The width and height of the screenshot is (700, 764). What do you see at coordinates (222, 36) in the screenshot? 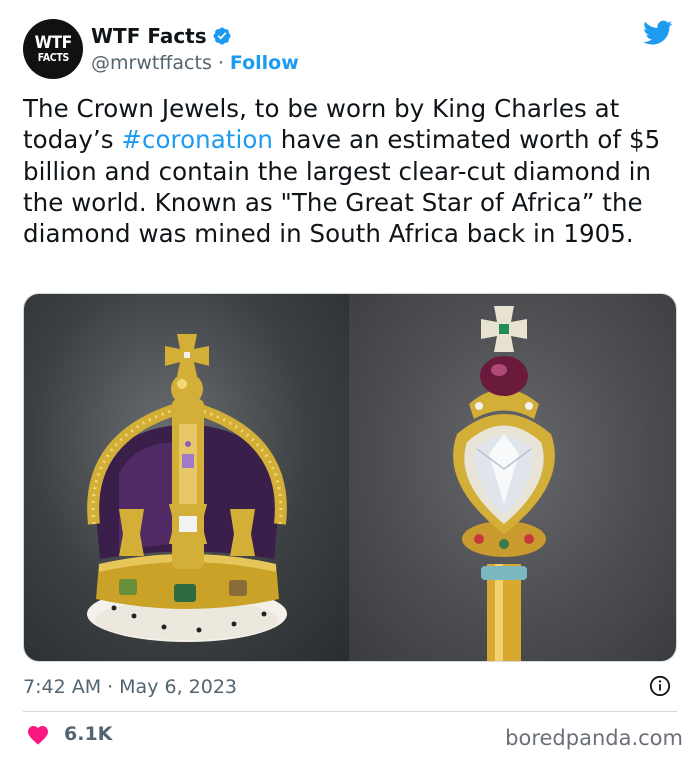
I see `verified-badge-icon` at bounding box center [222, 36].